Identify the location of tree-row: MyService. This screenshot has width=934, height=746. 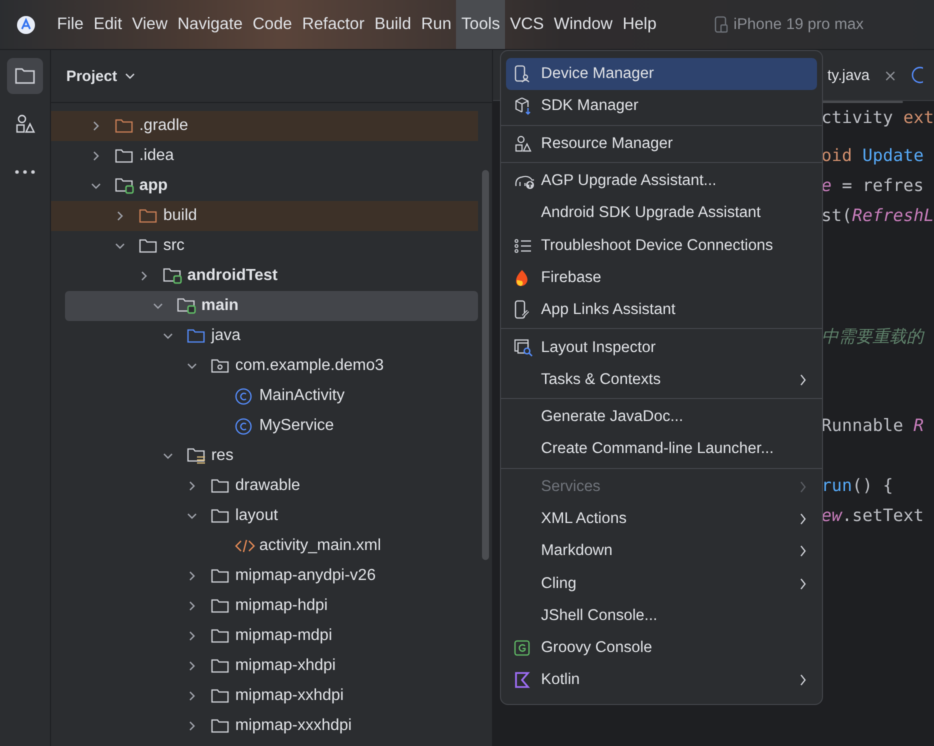
(264, 426).